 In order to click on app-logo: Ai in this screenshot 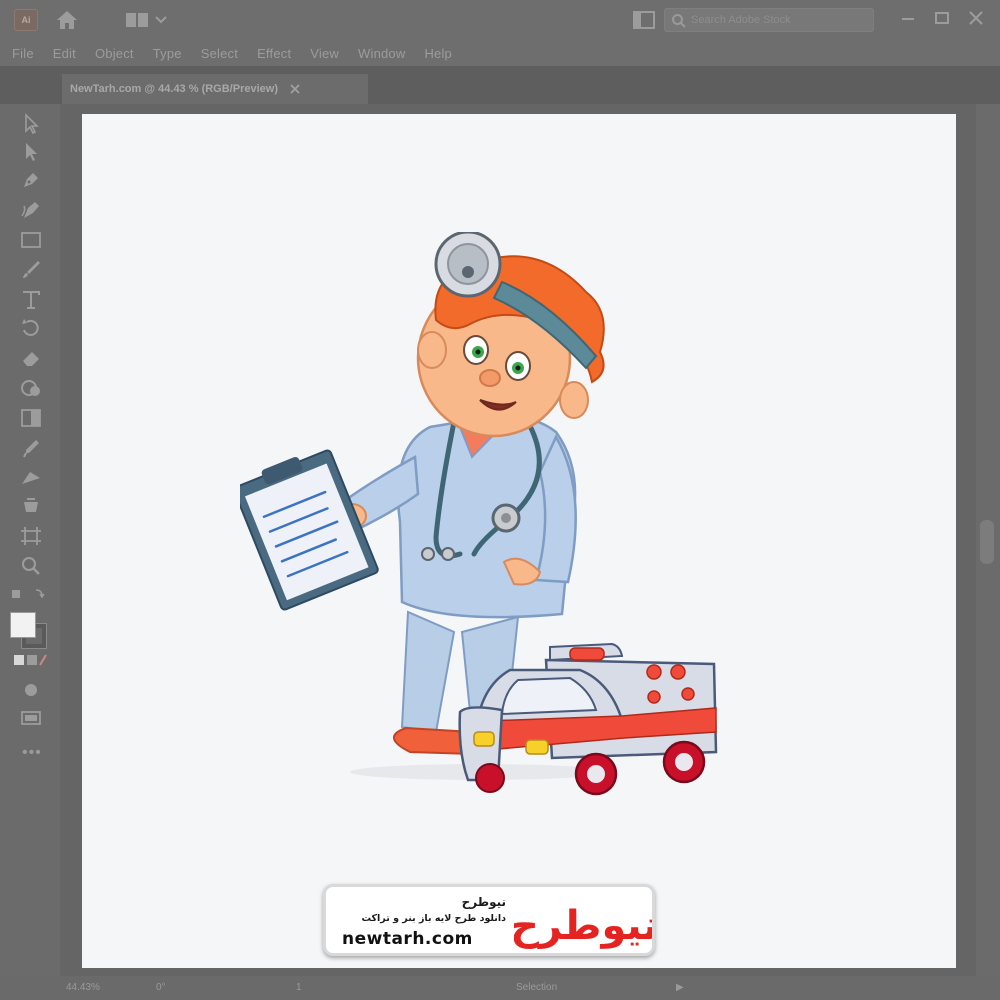, I will do `click(26, 20)`.